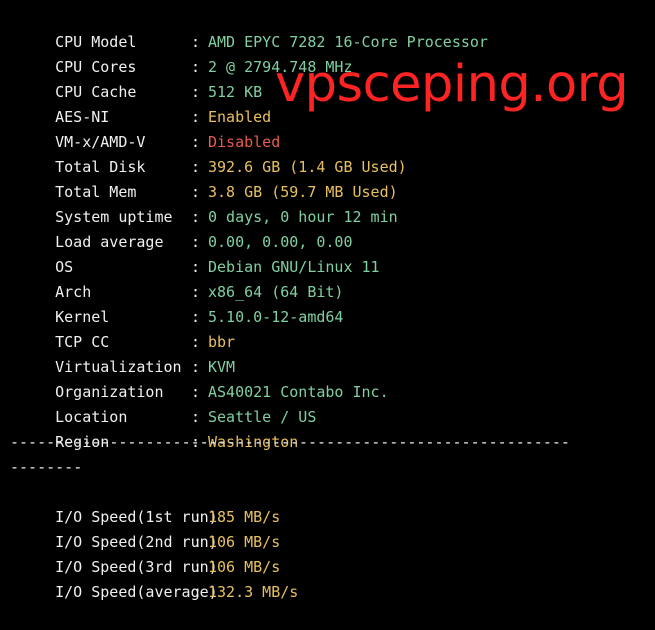  Describe the element at coordinates (149, 128) in the screenshot. I see `info-row-vm-x: VM-x/AMD-V: Disabled` at that location.